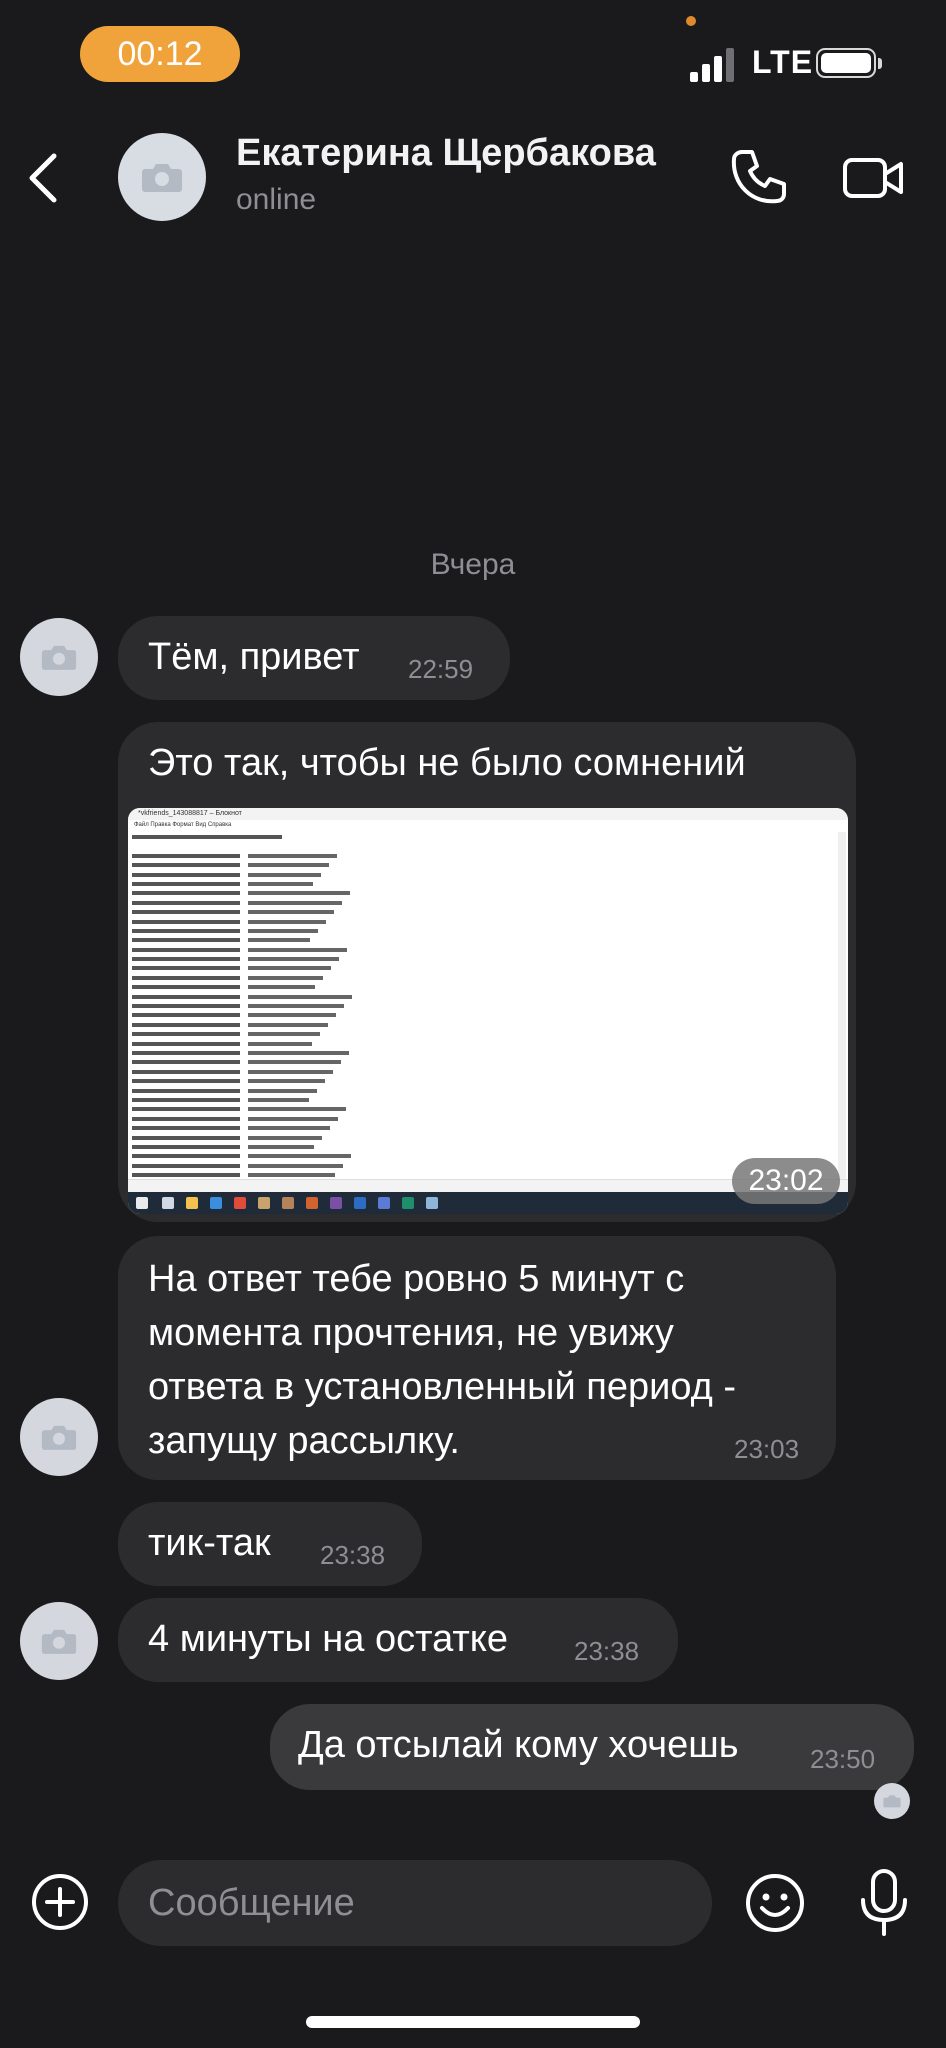 The height and width of the screenshot is (2048, 946). Describe the element at coordinates (183, 825) in the screenshot. I see `notepad-menubar: Файл Правка Формат Вид Справка` at that location.